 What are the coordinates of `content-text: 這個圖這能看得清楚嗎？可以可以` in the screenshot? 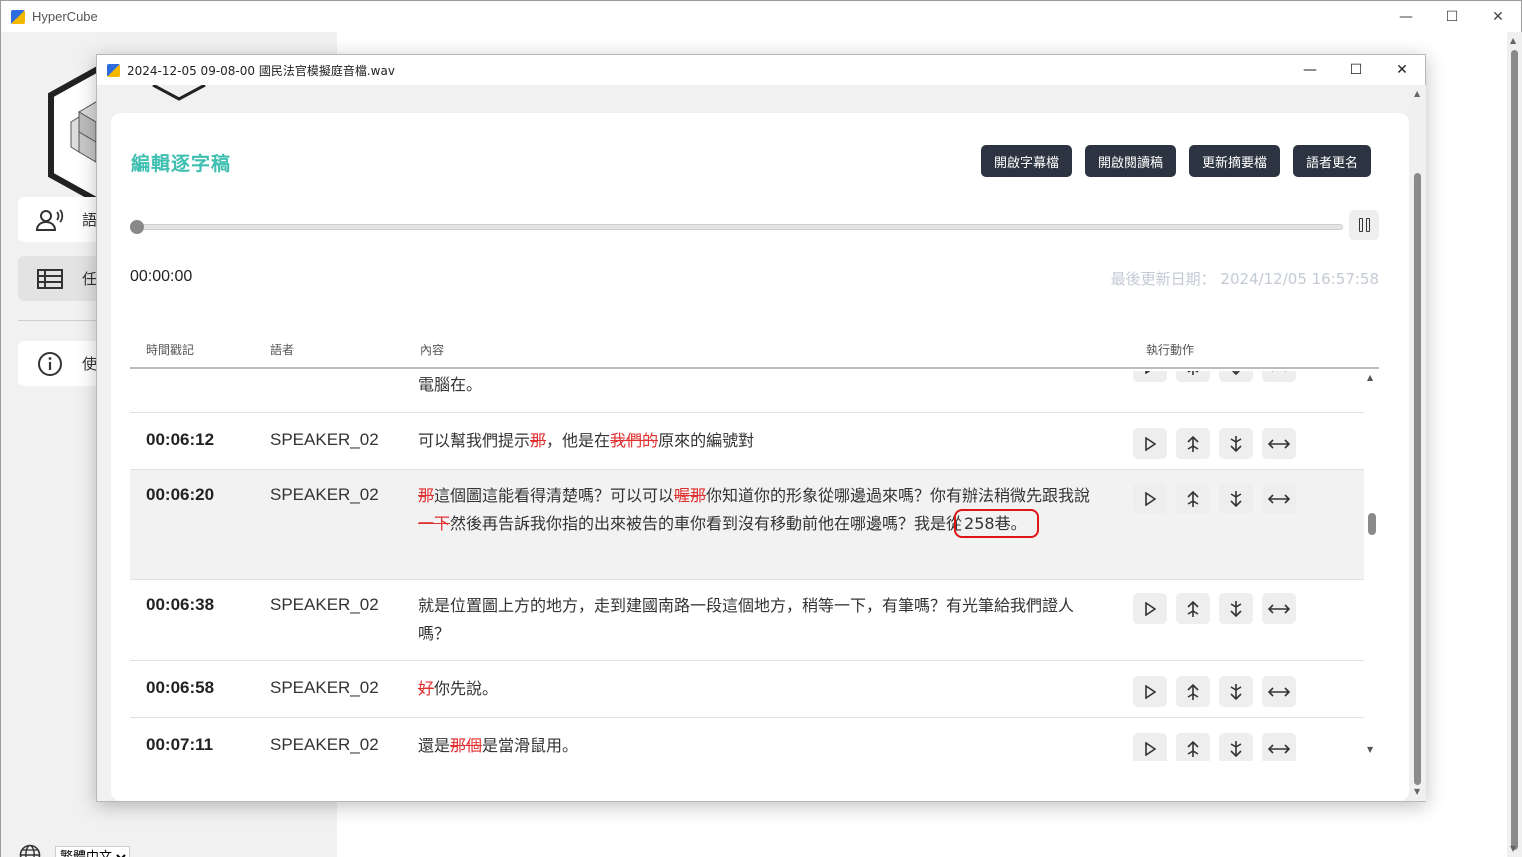 It's located at (554, 495).